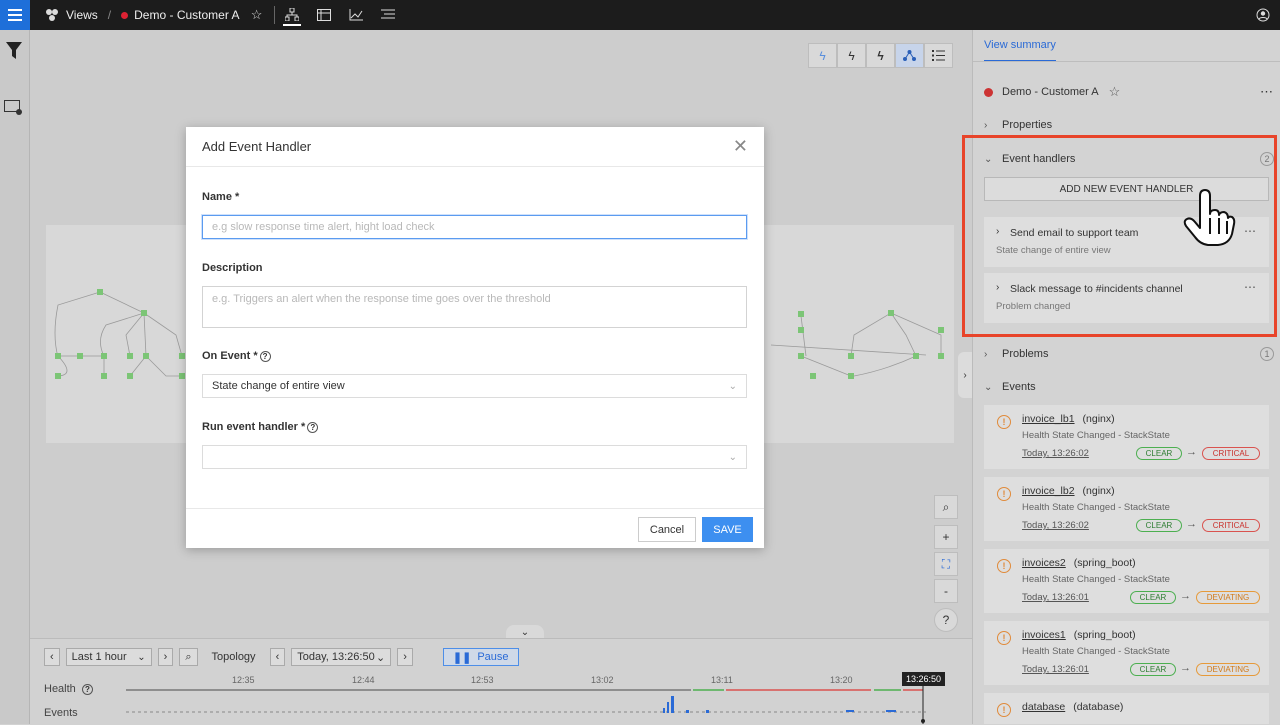 The image size is (1280, 725). I want to click on run-handler-select: ⌄, so click(474, 457).